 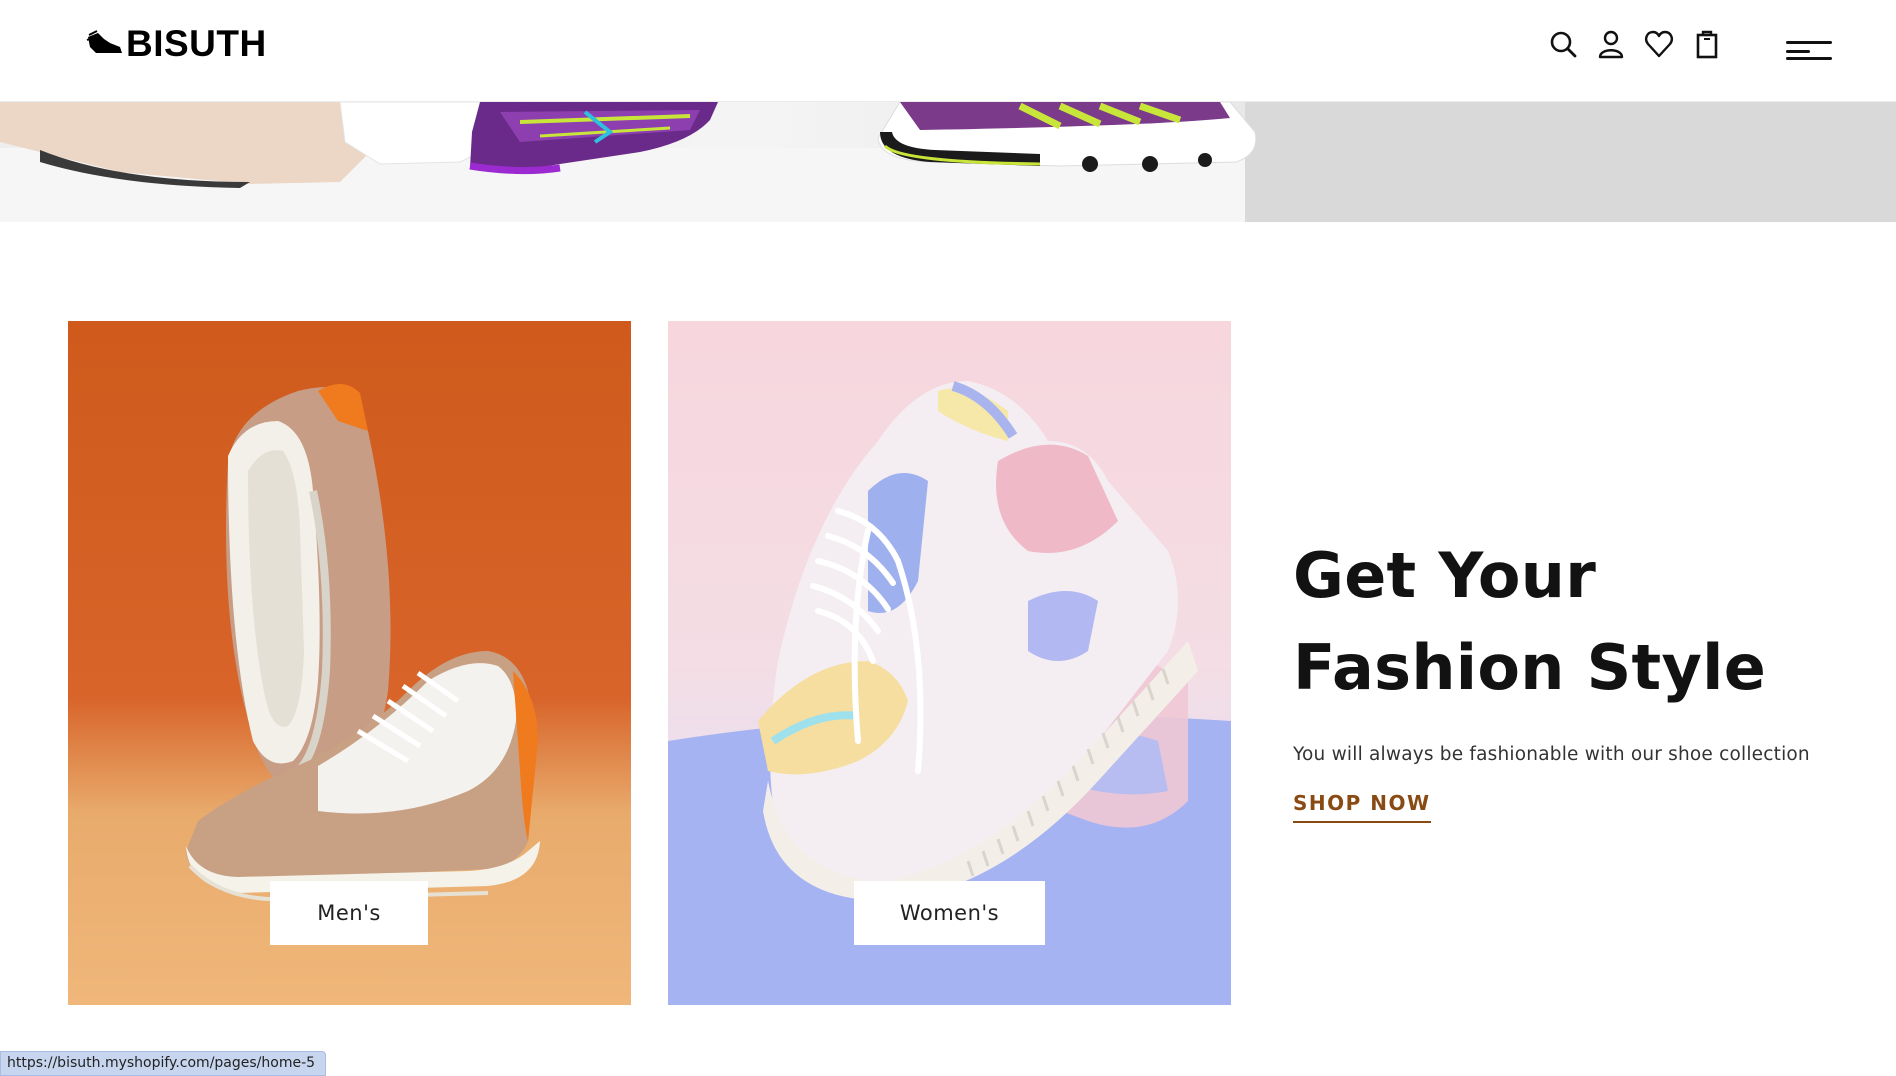 What do you see at coordinates (349, 913) in the screenshot?
I see `mens-category-button: Men's` at bounding box center [349, 913].